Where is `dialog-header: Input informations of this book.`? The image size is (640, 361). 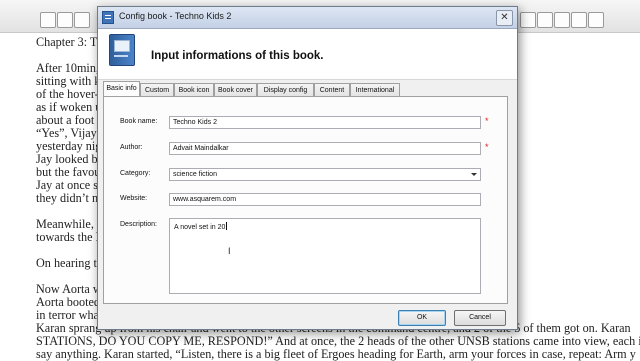 dialog-header: Input informations of this book. is located at coordinates (307, 54).